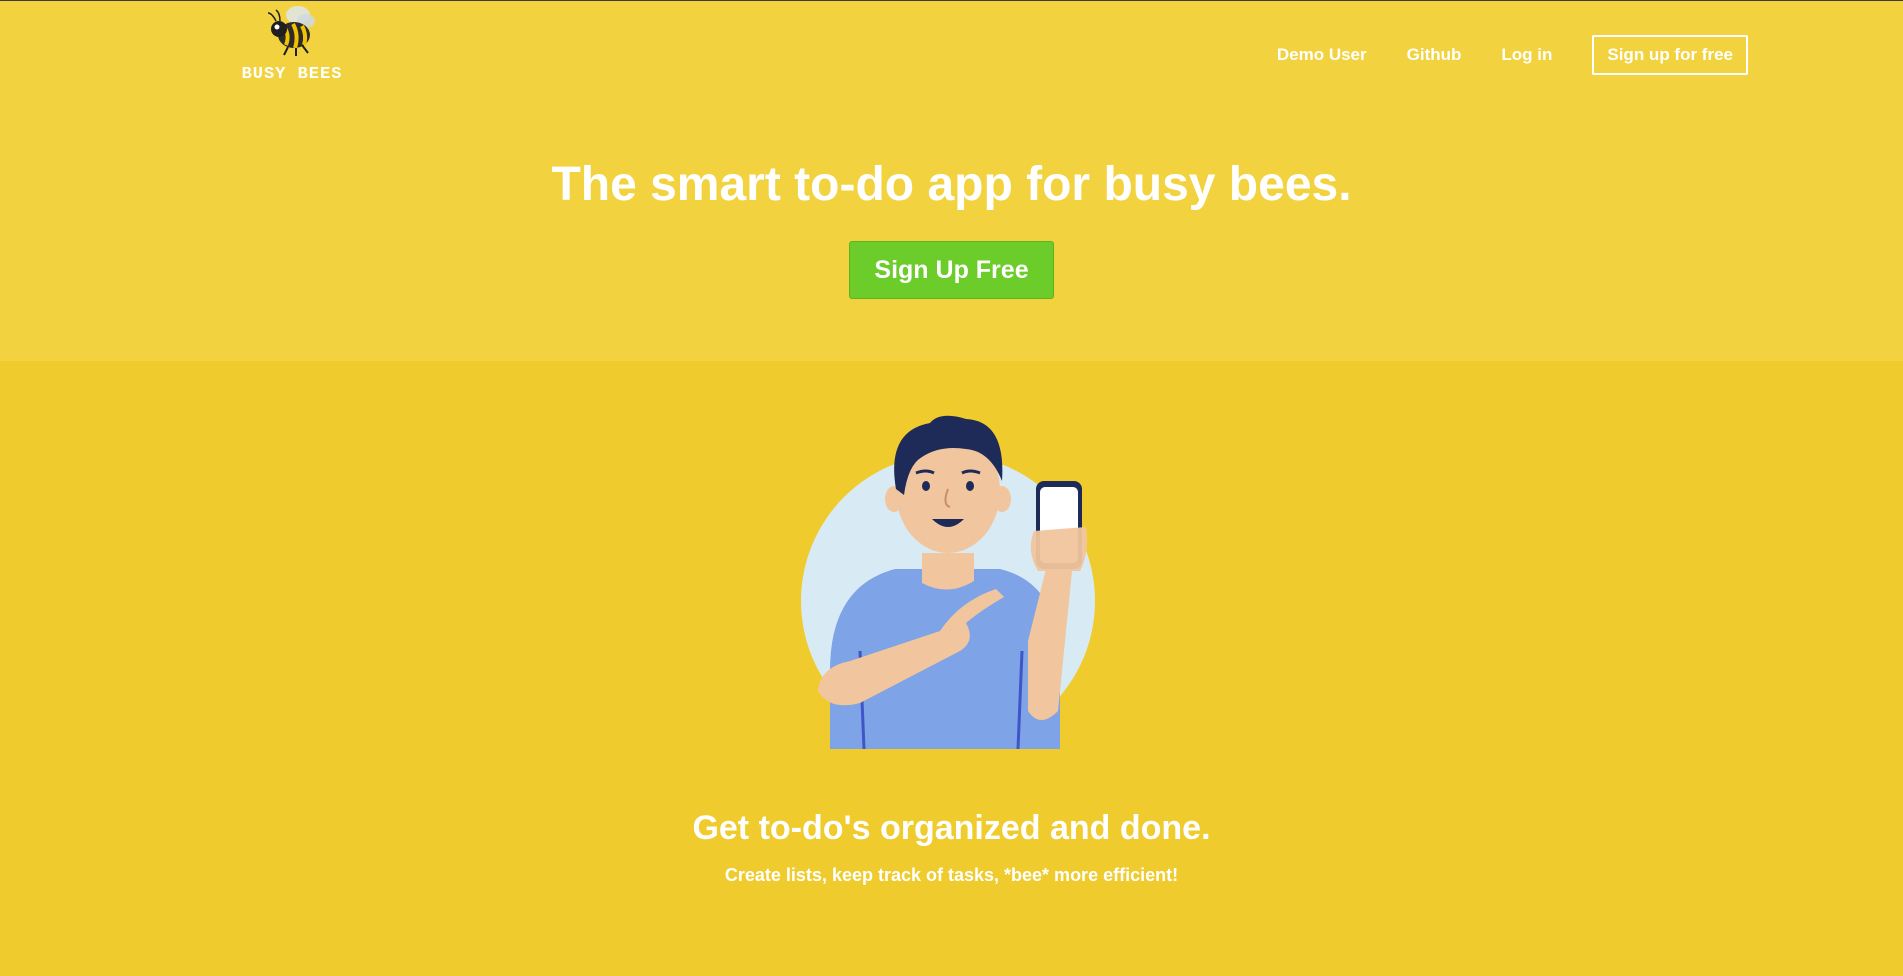 The height and width of the screenshot is (976, 1903). I want to click on nav-log-in: Log in, so click(1526, 55).